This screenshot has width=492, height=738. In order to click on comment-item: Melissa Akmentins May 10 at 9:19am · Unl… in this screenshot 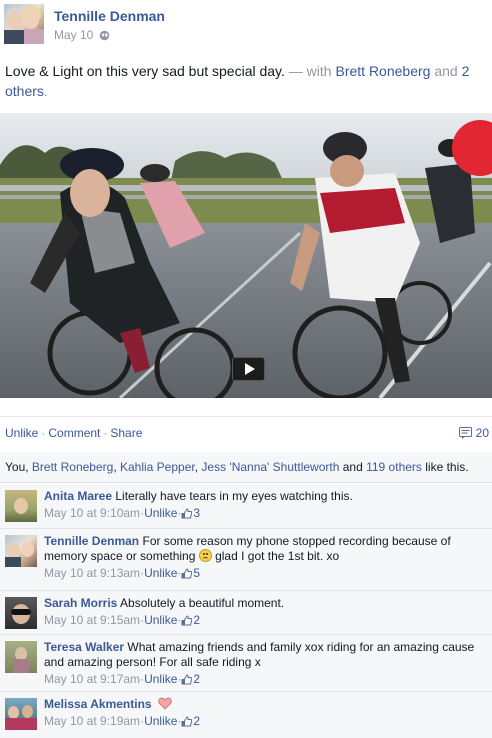, I will do `click(246, 715)`.